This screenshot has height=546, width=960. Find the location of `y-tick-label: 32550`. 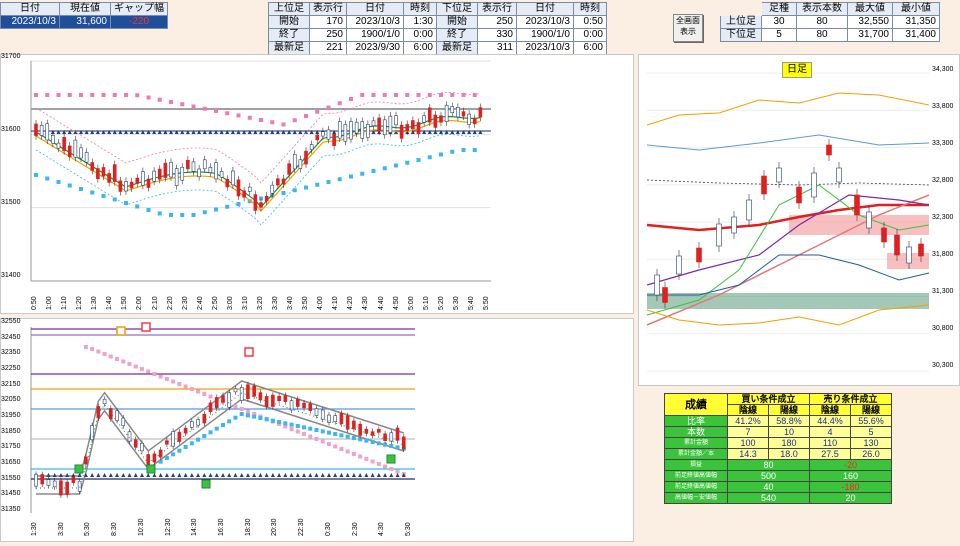

y-tick-label: 32550 is located at coordinates (11, 321).